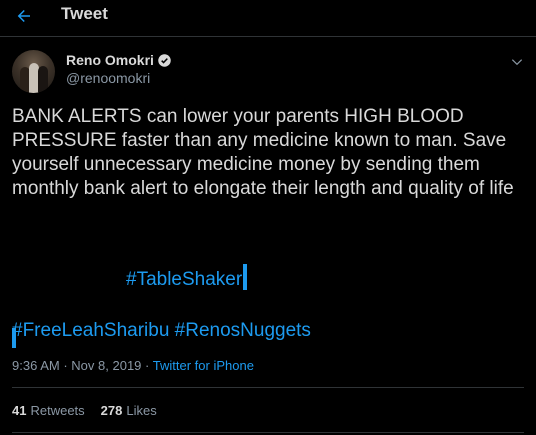 The height and width of the screenshot is (435, 536). I want to click on top-bar: Tweet, so click(268, 18).